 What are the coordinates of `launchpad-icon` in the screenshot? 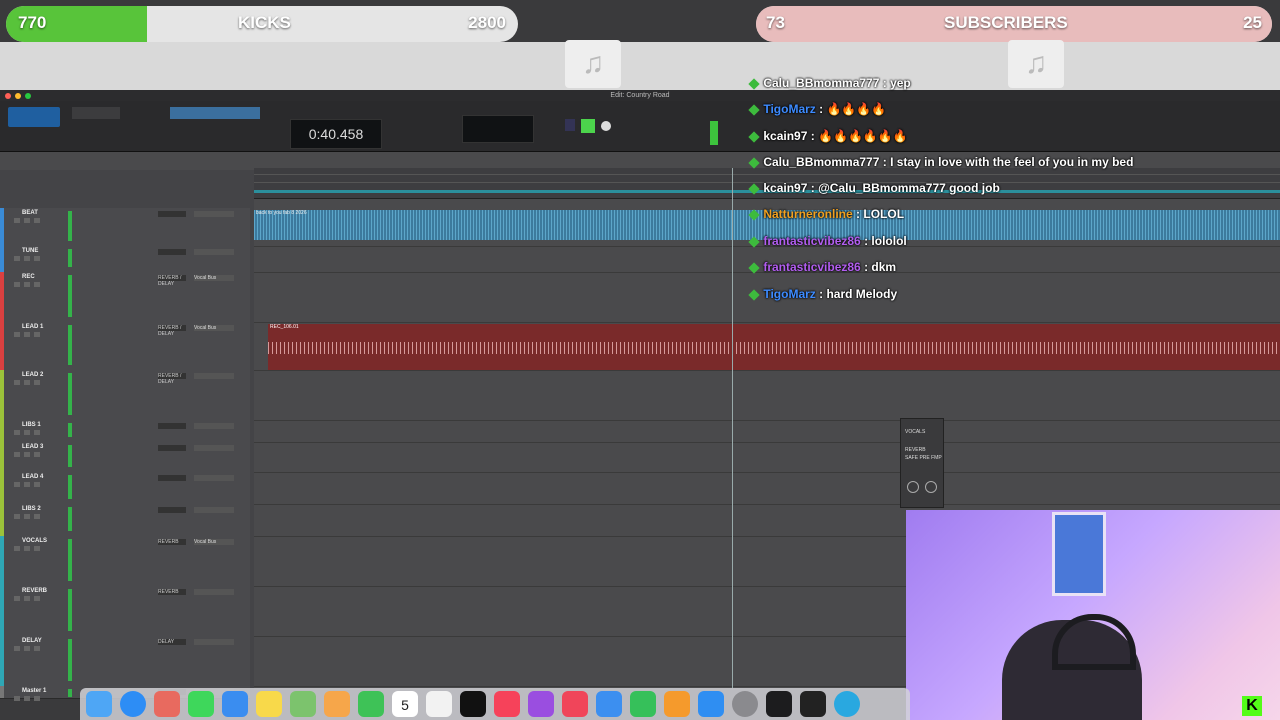 It's located at (167, 704).